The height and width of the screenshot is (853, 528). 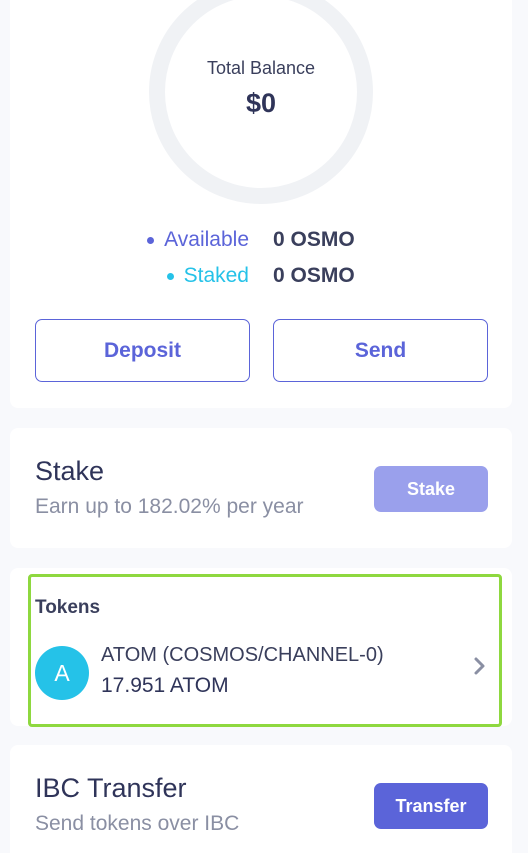 I want to click on ibc-title: IBC Transfer, so click(x=111, y=788).